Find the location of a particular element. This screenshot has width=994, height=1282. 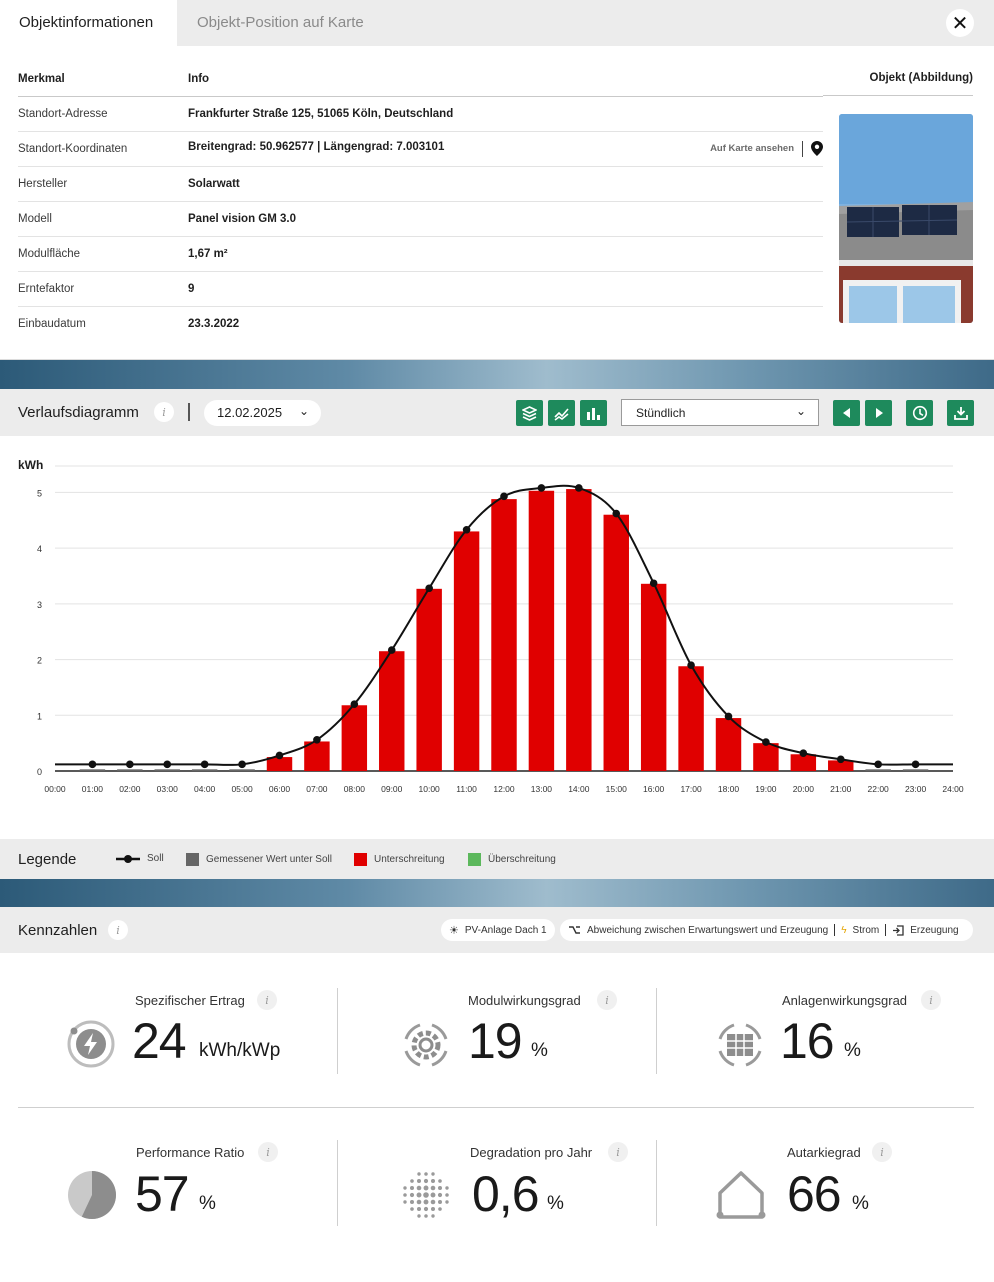

legend-item-measured-below: Gemessener Wert unter Soll is located at coordinates (259, 859).